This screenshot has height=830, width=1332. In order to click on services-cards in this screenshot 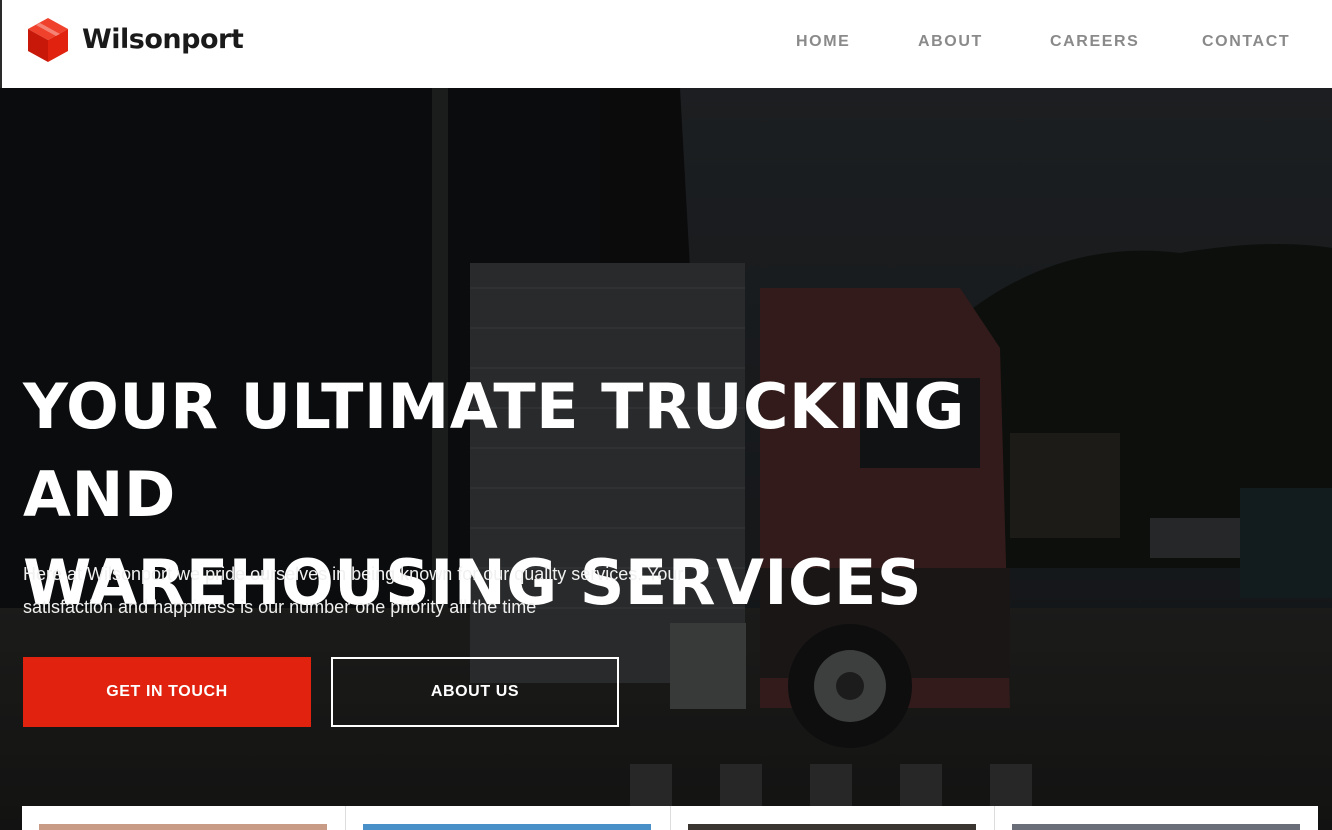, I will do `click(670, 818)`.